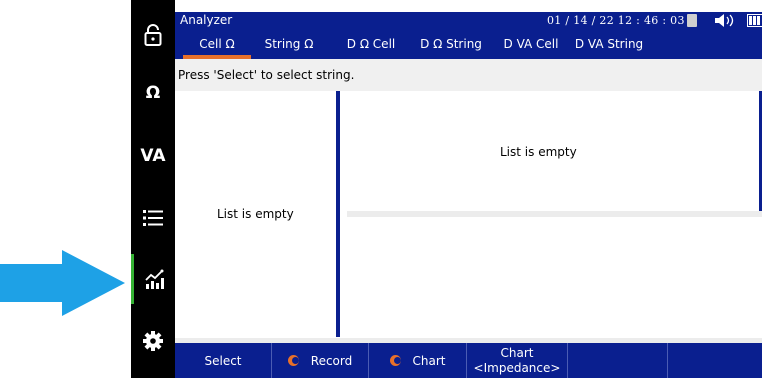  Describe the element at coordinates (468, 20) in the screenshot. I see `status-bar: Analyzer 01 / 14 / 22 12 : 46 : 03` at that location.